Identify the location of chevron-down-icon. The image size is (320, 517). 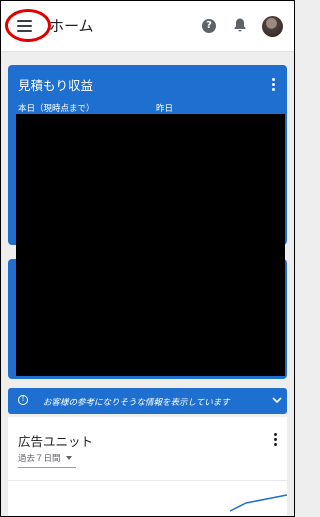
(277, 400).